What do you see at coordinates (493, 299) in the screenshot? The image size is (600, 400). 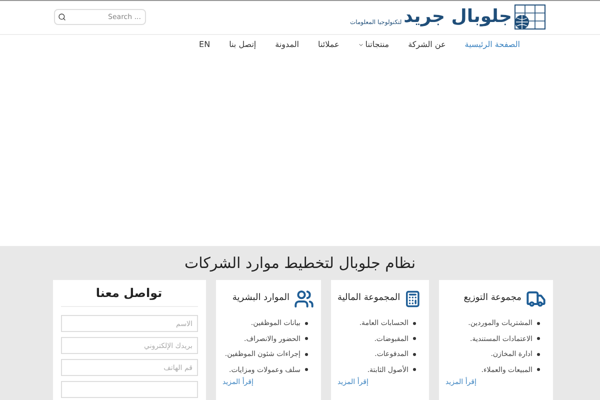 I see `card-title: مجموعة التوزيع` at bounding box center [493, 299].